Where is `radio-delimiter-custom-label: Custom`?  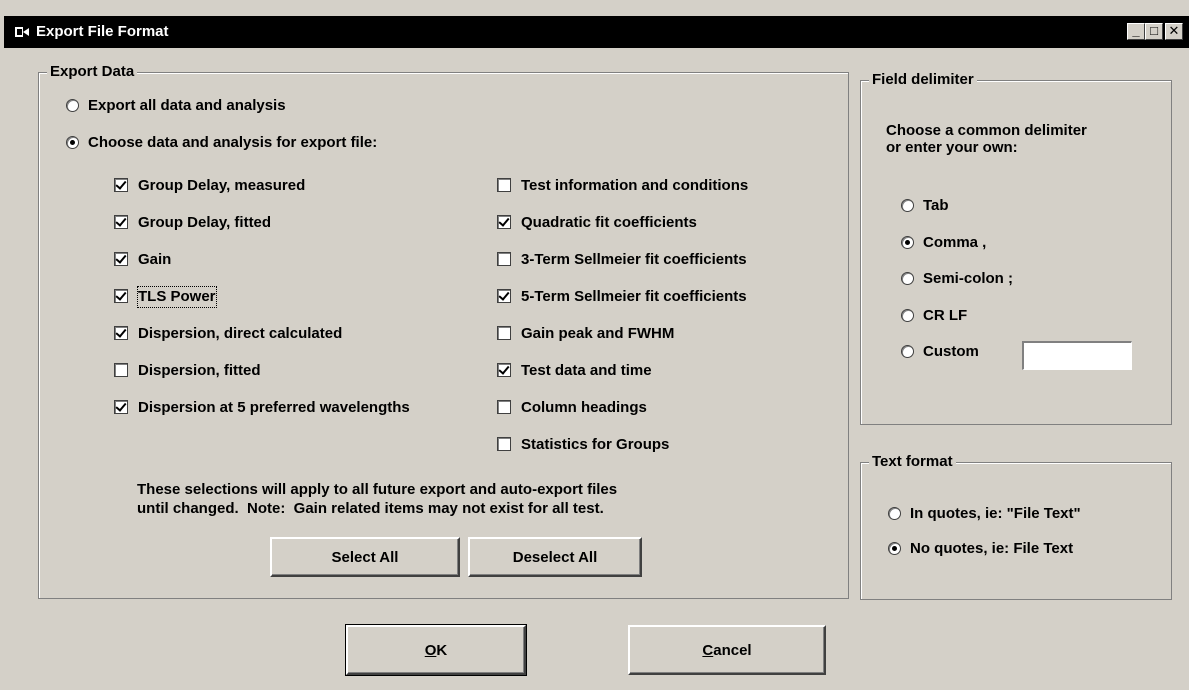 radio-delimiter-custom-label: Custom is located at coordinates (951, 351).